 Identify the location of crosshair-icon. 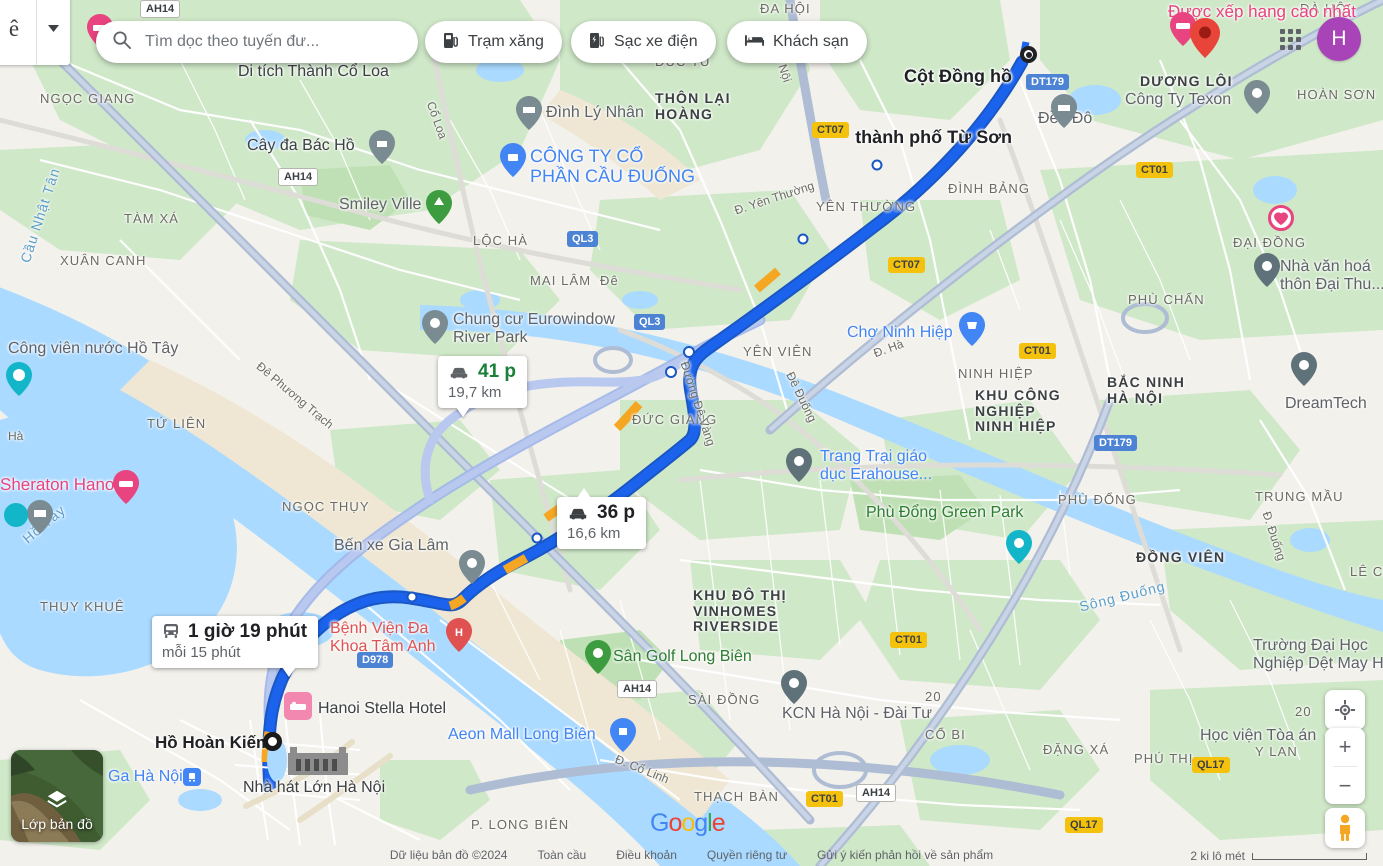
(1345, 710).